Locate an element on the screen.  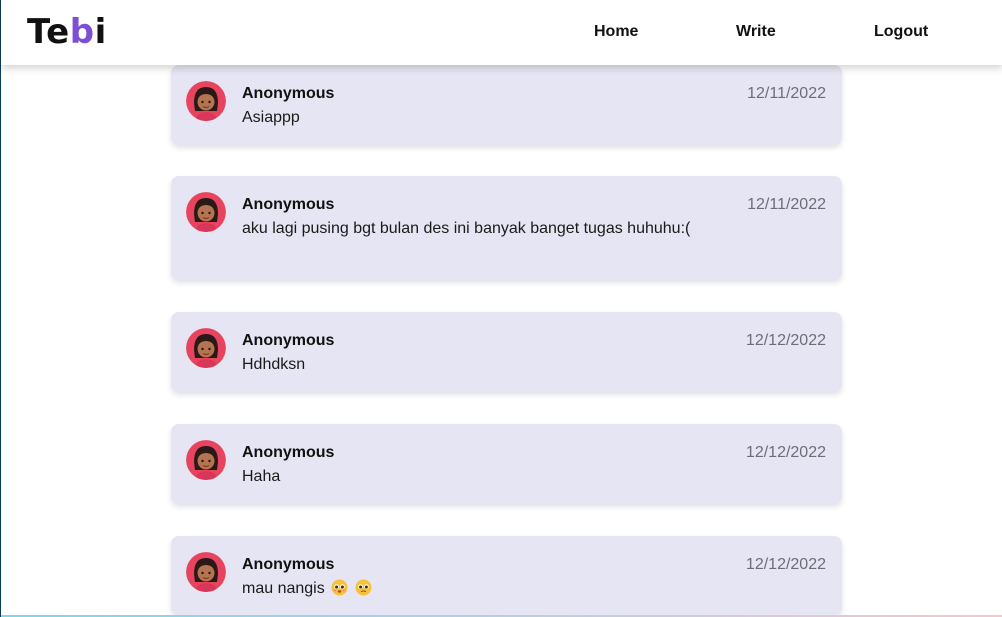
logo-text-prefix: Te is located at coordinates (48, 32).